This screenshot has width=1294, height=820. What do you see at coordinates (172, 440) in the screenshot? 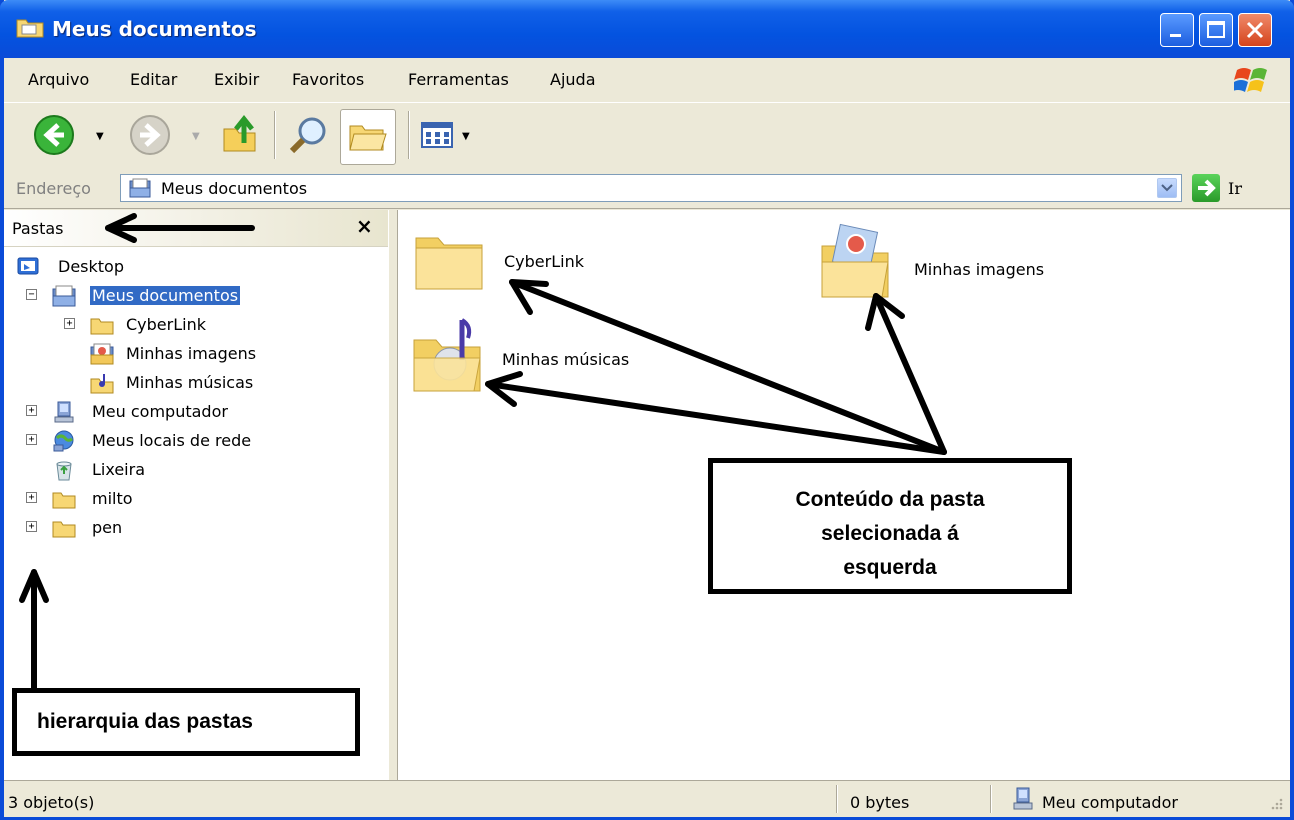
I see `tree-item-label: Meus locais de rede` at bounding box center [172, 440].